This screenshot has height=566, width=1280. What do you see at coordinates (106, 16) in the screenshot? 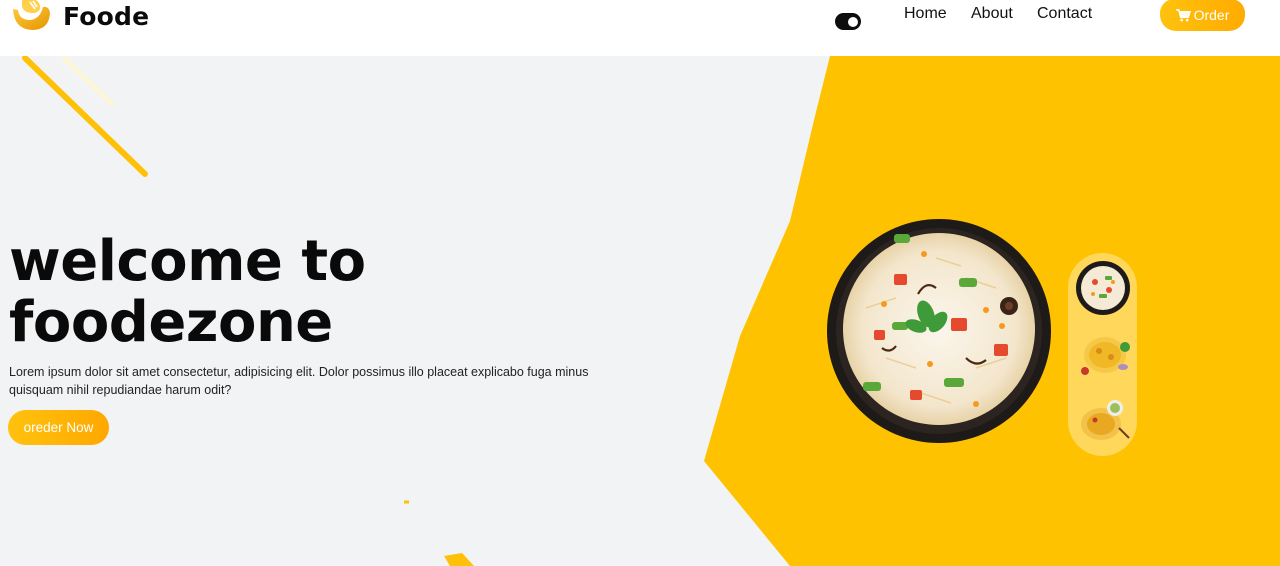
I see `brand-name: Foode` at bounding box center [106, 16].